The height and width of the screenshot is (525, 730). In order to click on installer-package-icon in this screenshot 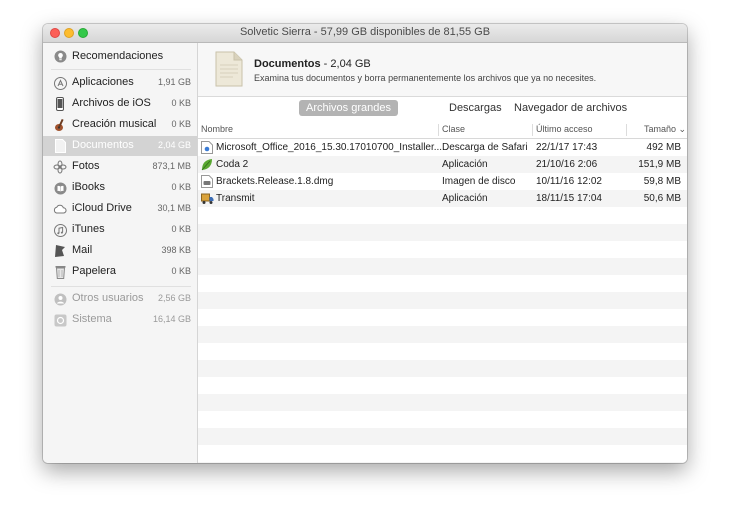, I will do `click(207, 147)`.